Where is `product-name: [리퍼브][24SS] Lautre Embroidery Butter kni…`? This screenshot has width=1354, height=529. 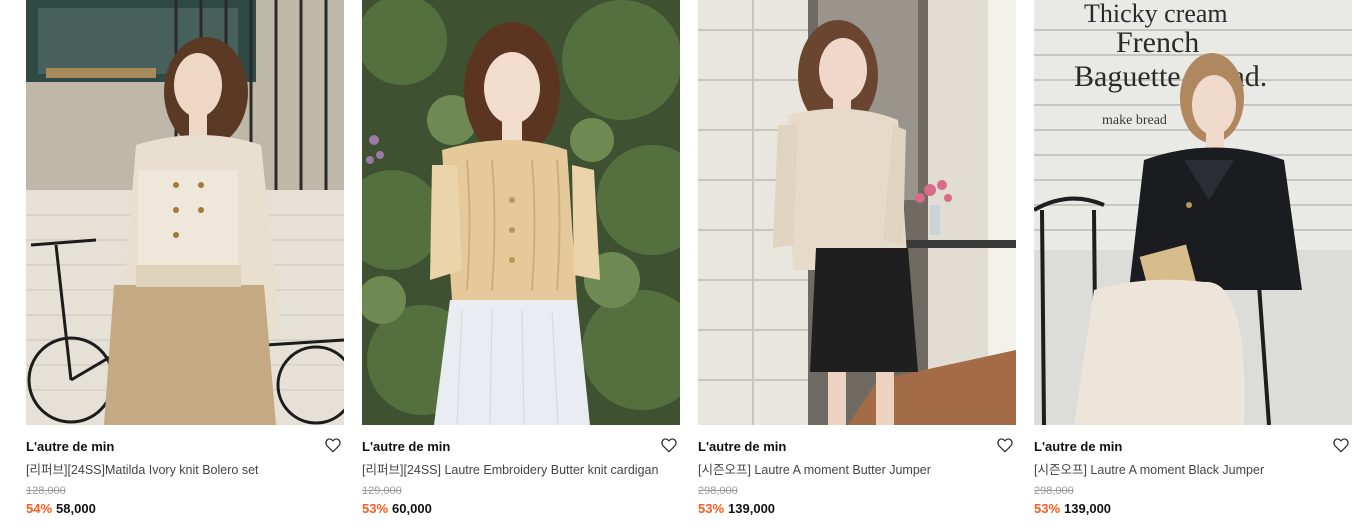
product-name: [리퍼브][24SS] Lautre Embroidery Butter kni… is located at coordinates (521, 470).